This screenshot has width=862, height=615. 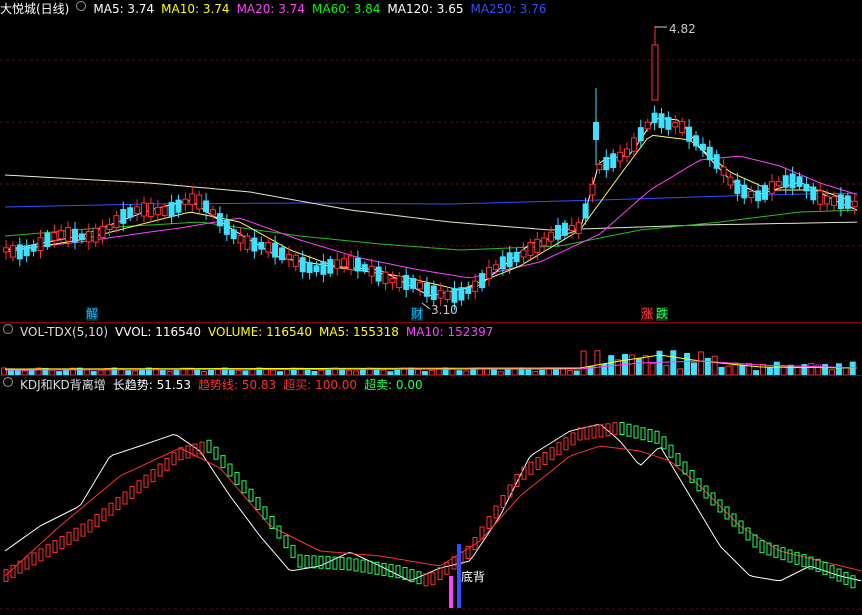 What do you see at coordinates (444, 310) in the screenshot?
I see `low-price-label: 3.10` at bounding box center [444, 310].